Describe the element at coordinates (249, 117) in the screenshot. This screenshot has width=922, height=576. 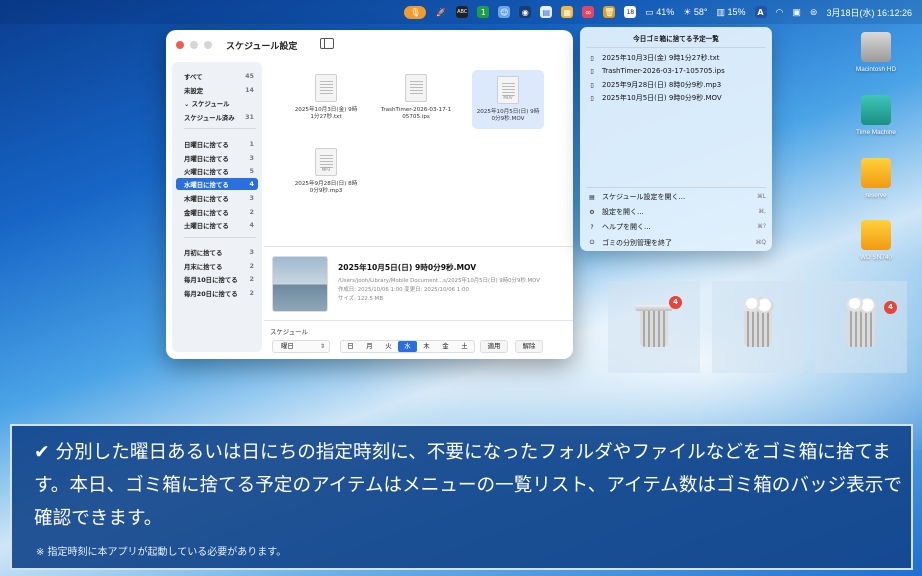
I see `sidebar-item-count: 31` at that location.